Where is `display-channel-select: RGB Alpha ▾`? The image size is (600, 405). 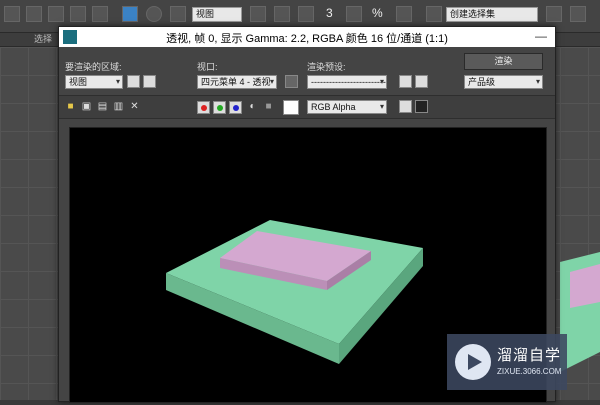 display-channel-select: RGB Alpha ▾ is located at coordinates (347, 107).